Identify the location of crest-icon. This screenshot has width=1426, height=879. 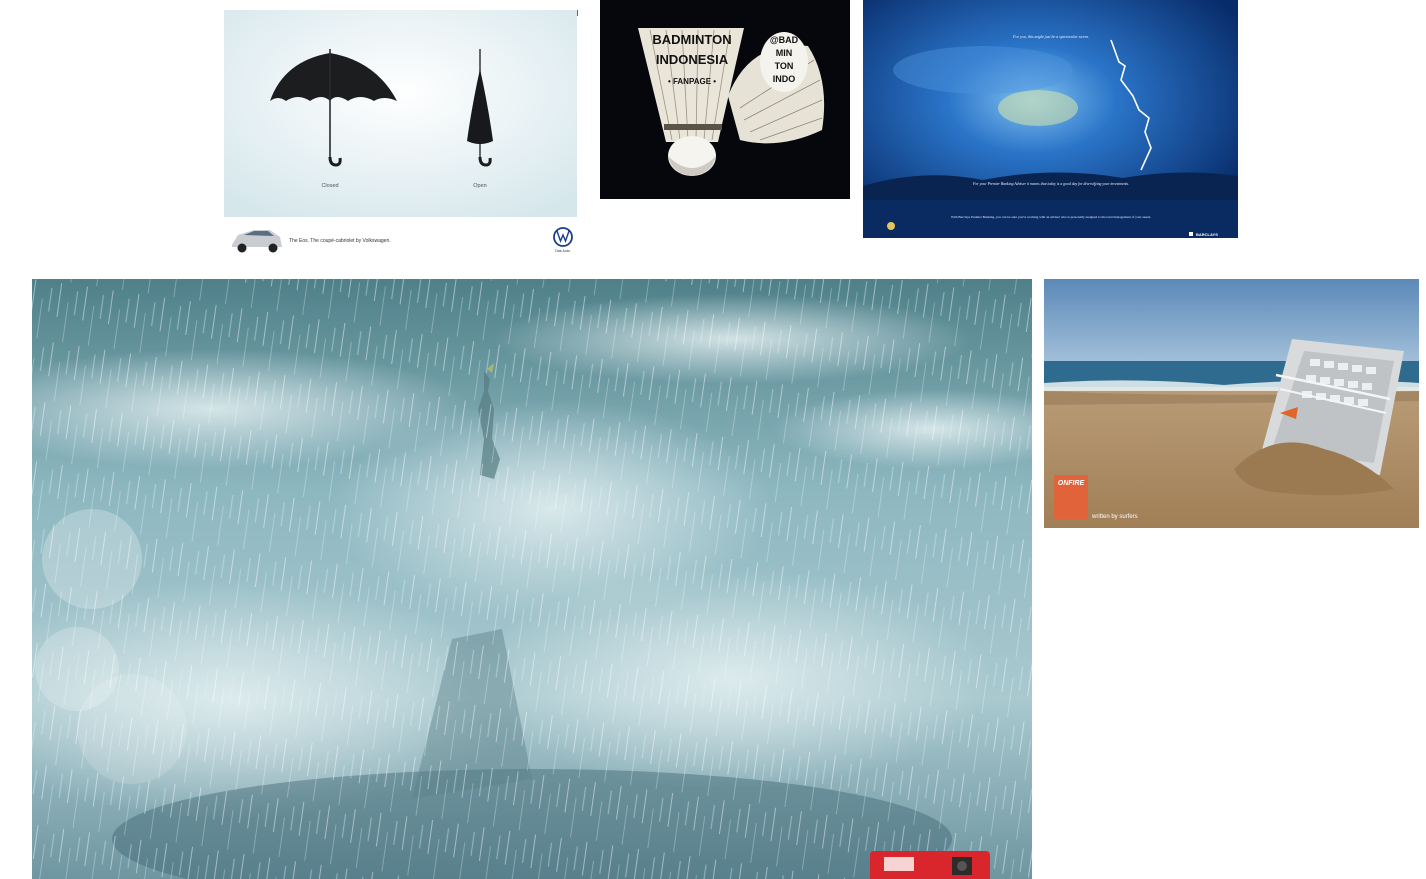
(891, 226).